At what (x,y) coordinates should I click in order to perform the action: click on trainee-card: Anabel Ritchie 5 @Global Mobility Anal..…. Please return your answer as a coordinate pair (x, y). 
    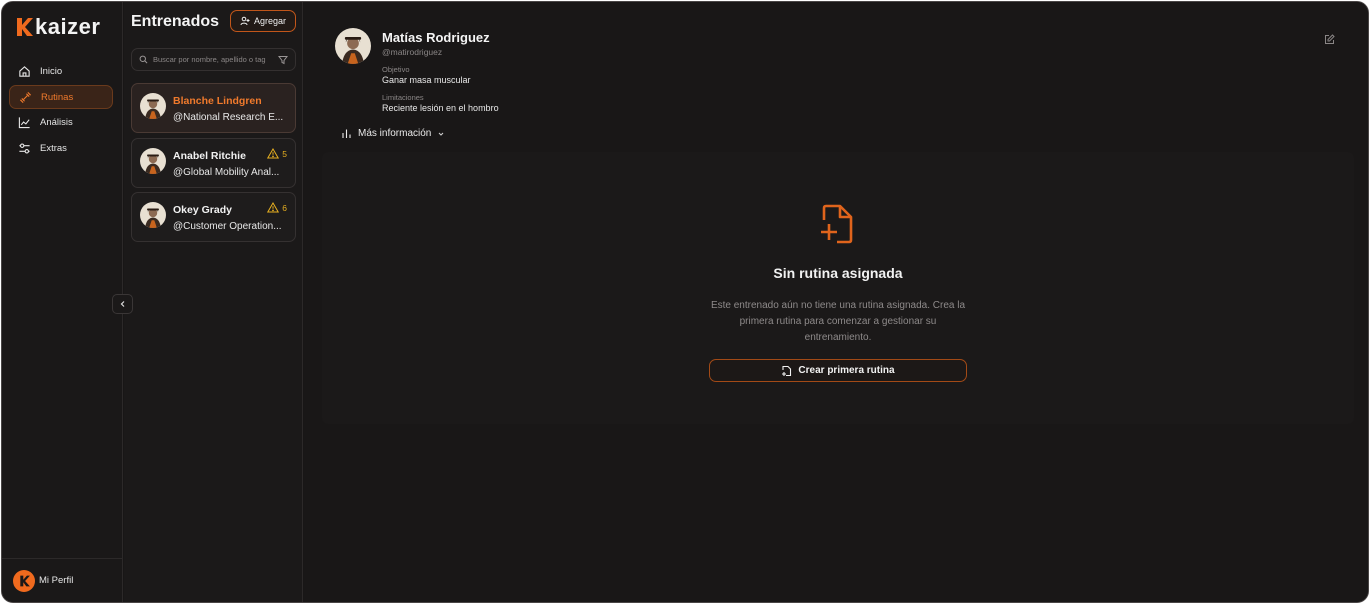
    Looking at the image, I should click on (213, 163).